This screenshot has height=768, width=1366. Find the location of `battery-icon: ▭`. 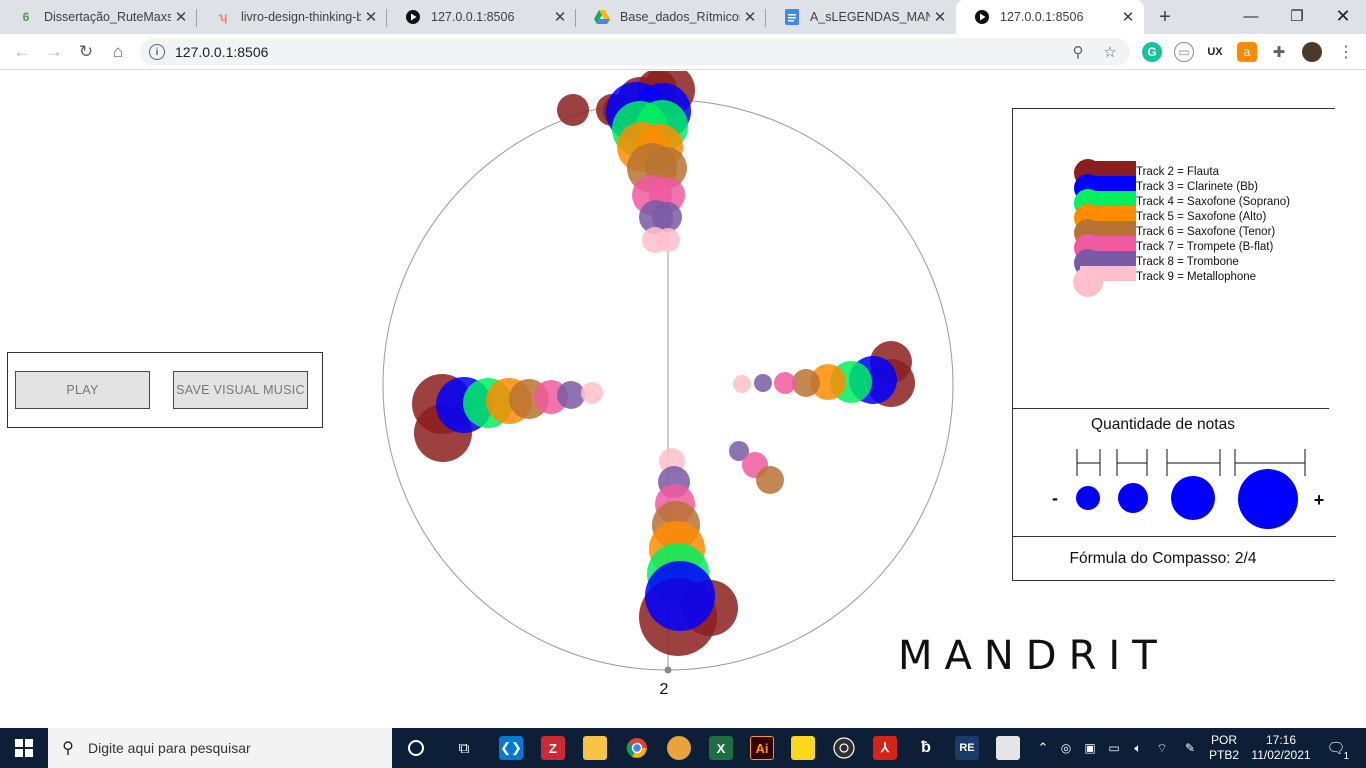

battery-icon: ▭ is located at coordinates (1114, 748).